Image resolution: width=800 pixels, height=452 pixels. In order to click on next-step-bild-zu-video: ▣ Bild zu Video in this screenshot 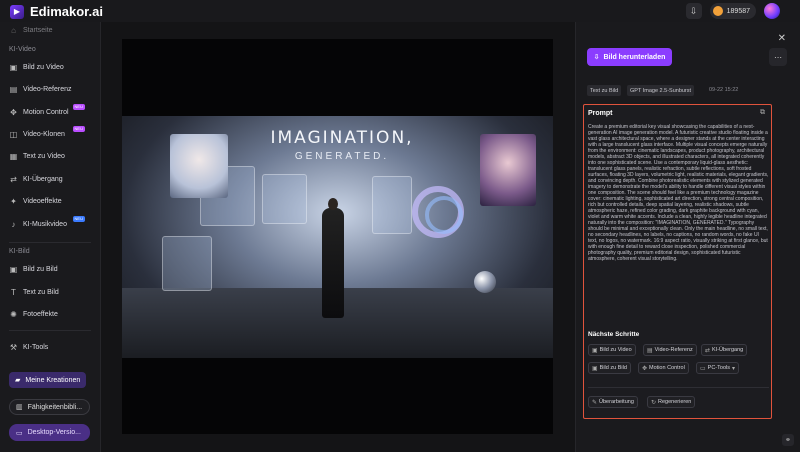, I will do `click(612, 350)`.